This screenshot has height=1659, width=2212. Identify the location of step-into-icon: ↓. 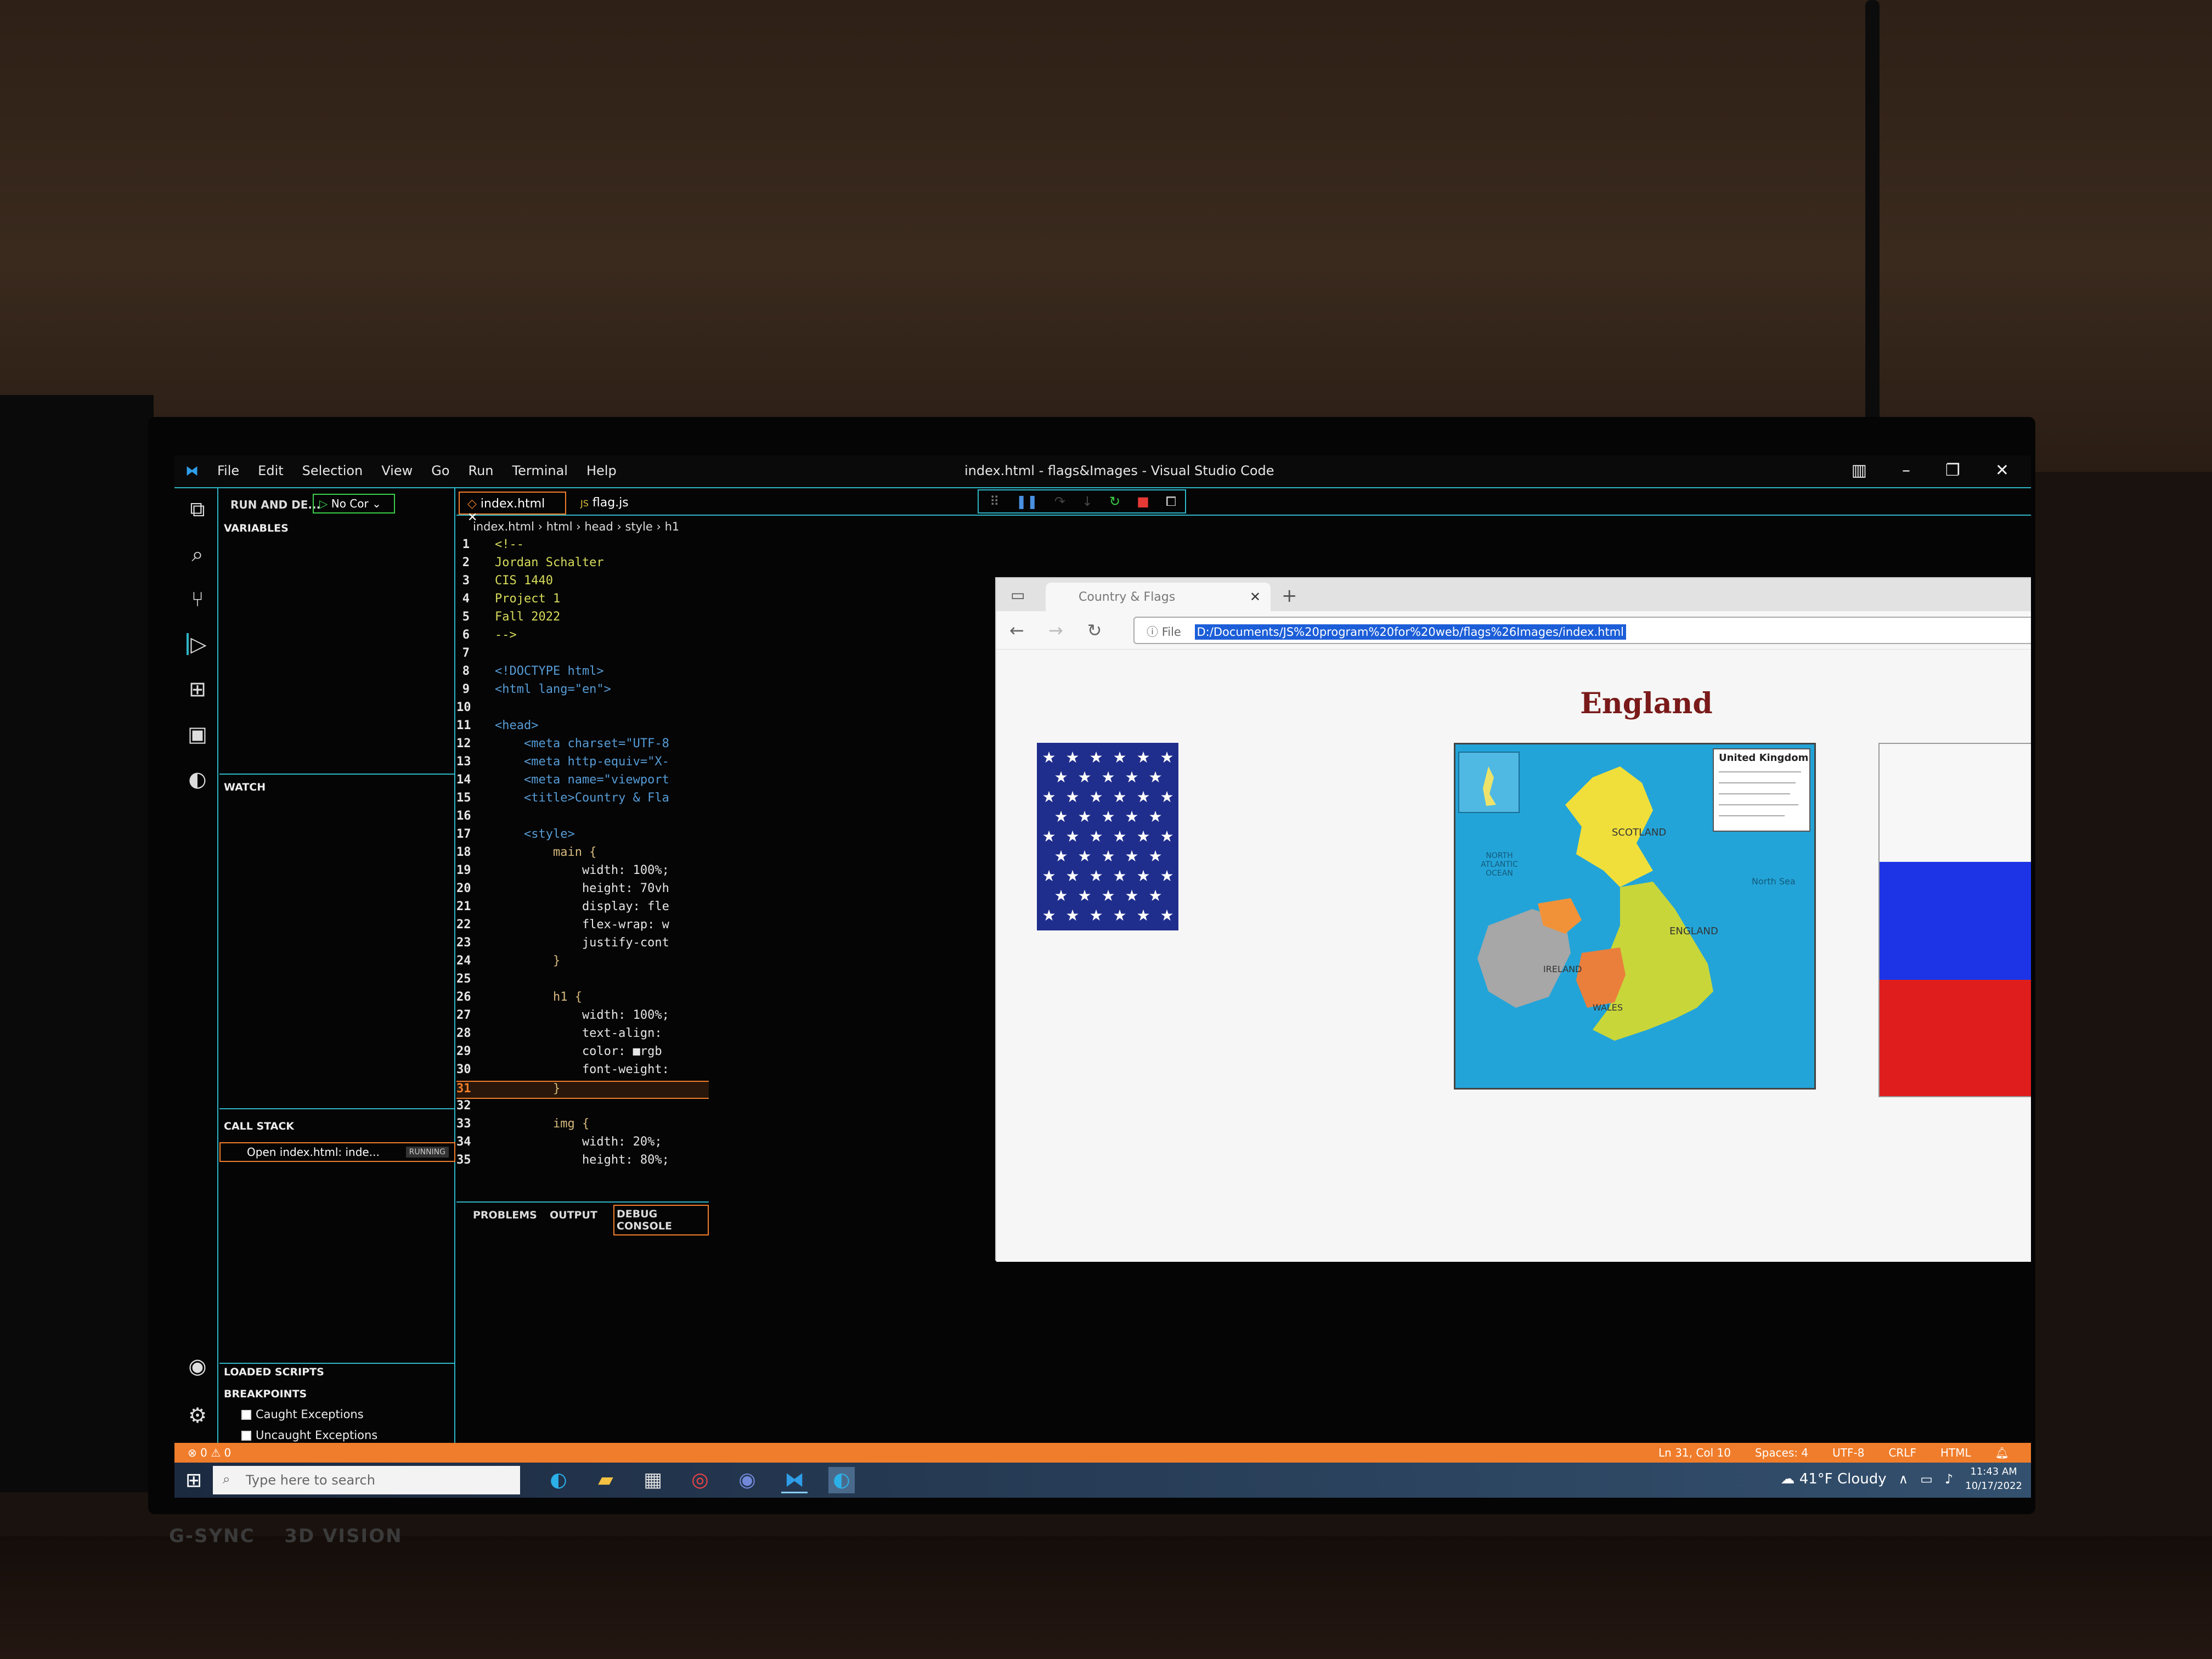
(1087, 502).